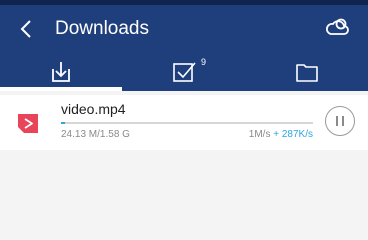 The width and height of the screenshot is (368, 240). Describe the element at coordinates (63, 123) in the screenshot. I see `download-progress-fill` at that location.